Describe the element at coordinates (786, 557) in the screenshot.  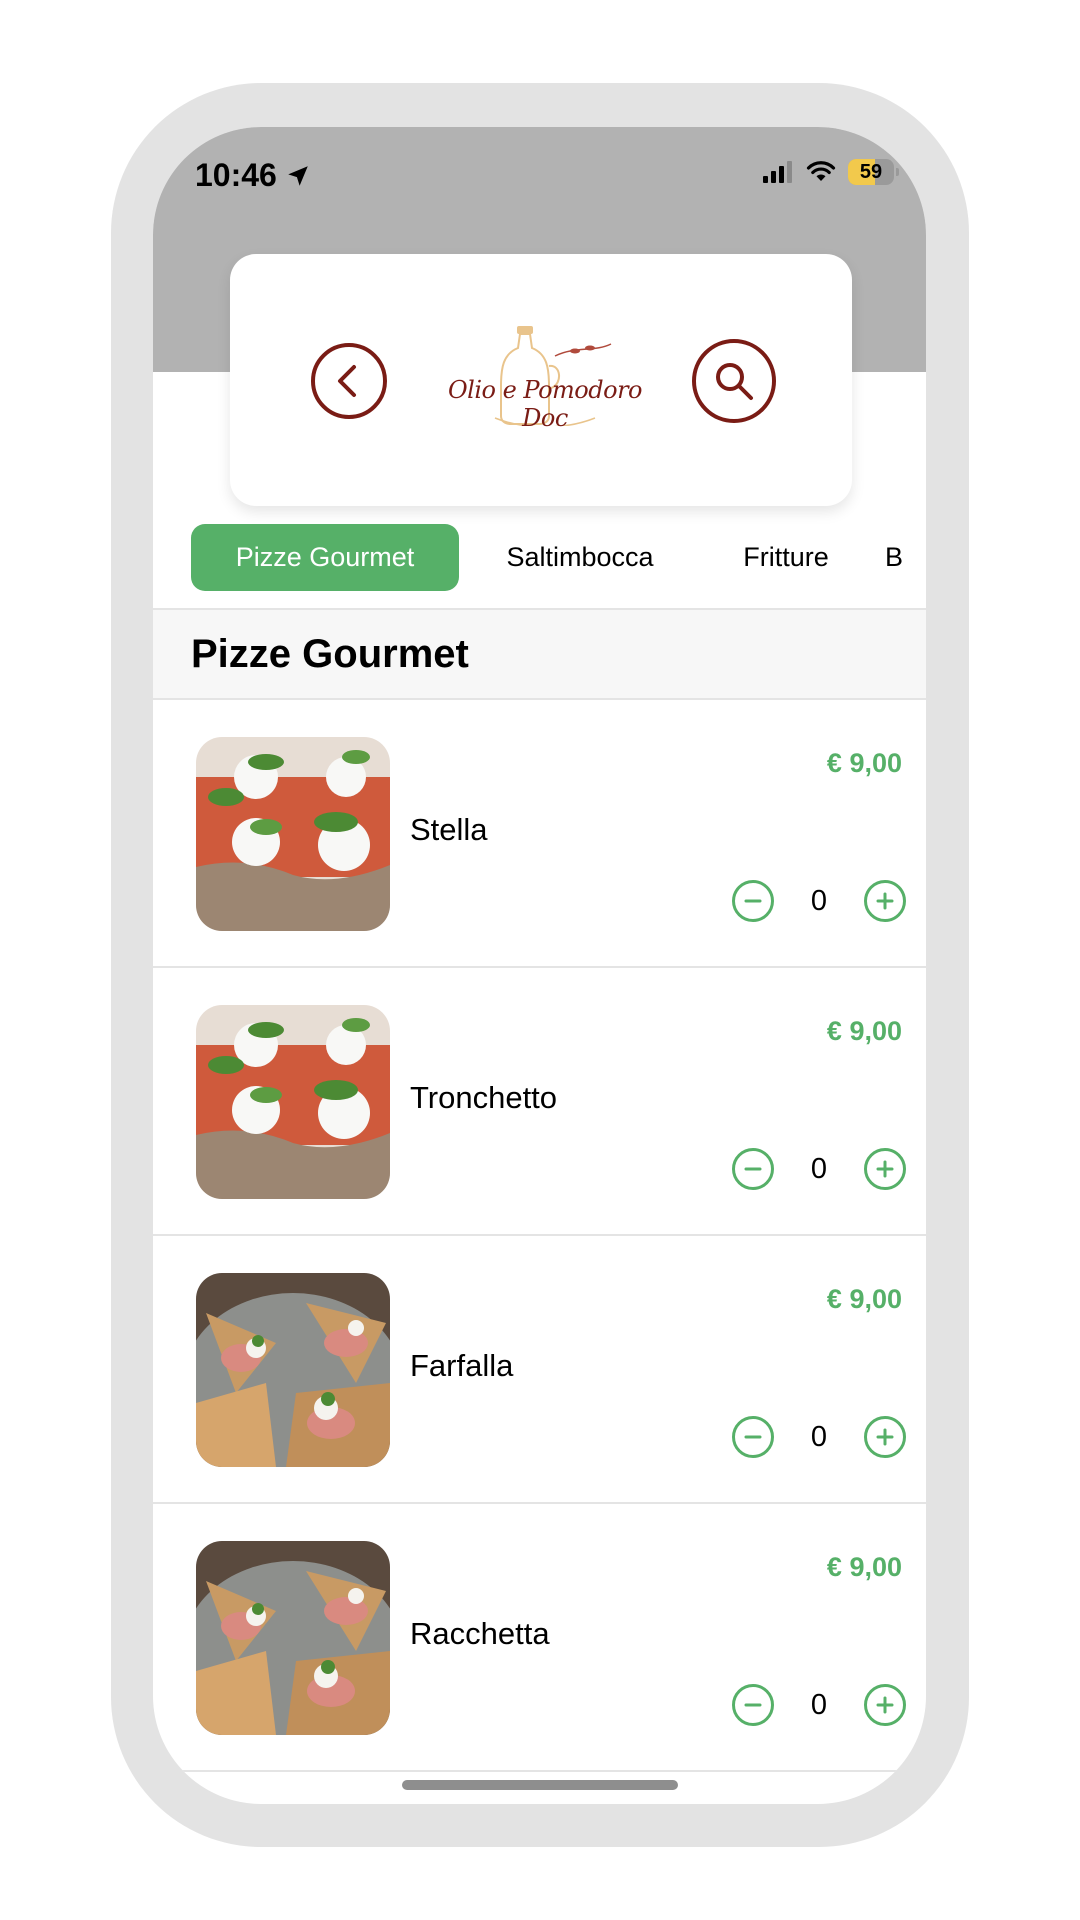
I see `tab-fritture: Fritture` at that location.